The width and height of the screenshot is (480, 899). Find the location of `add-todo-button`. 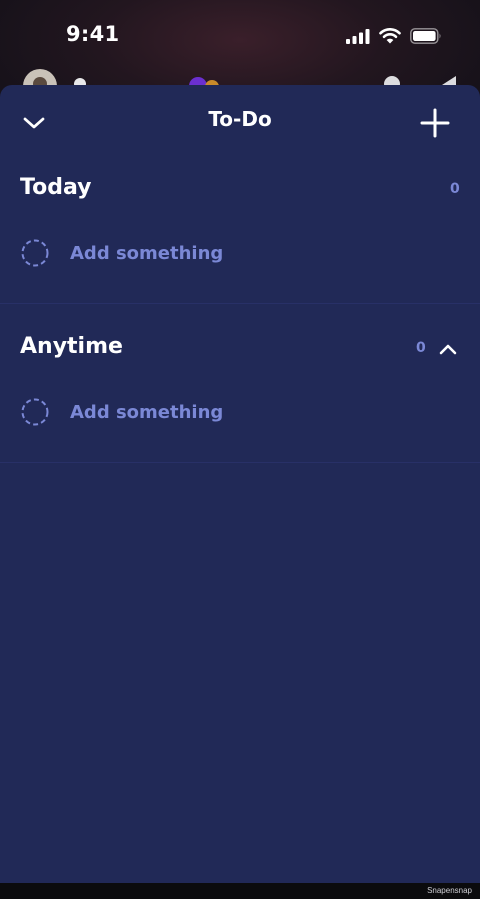

add-todo-button is located at coordinates (435, 123).